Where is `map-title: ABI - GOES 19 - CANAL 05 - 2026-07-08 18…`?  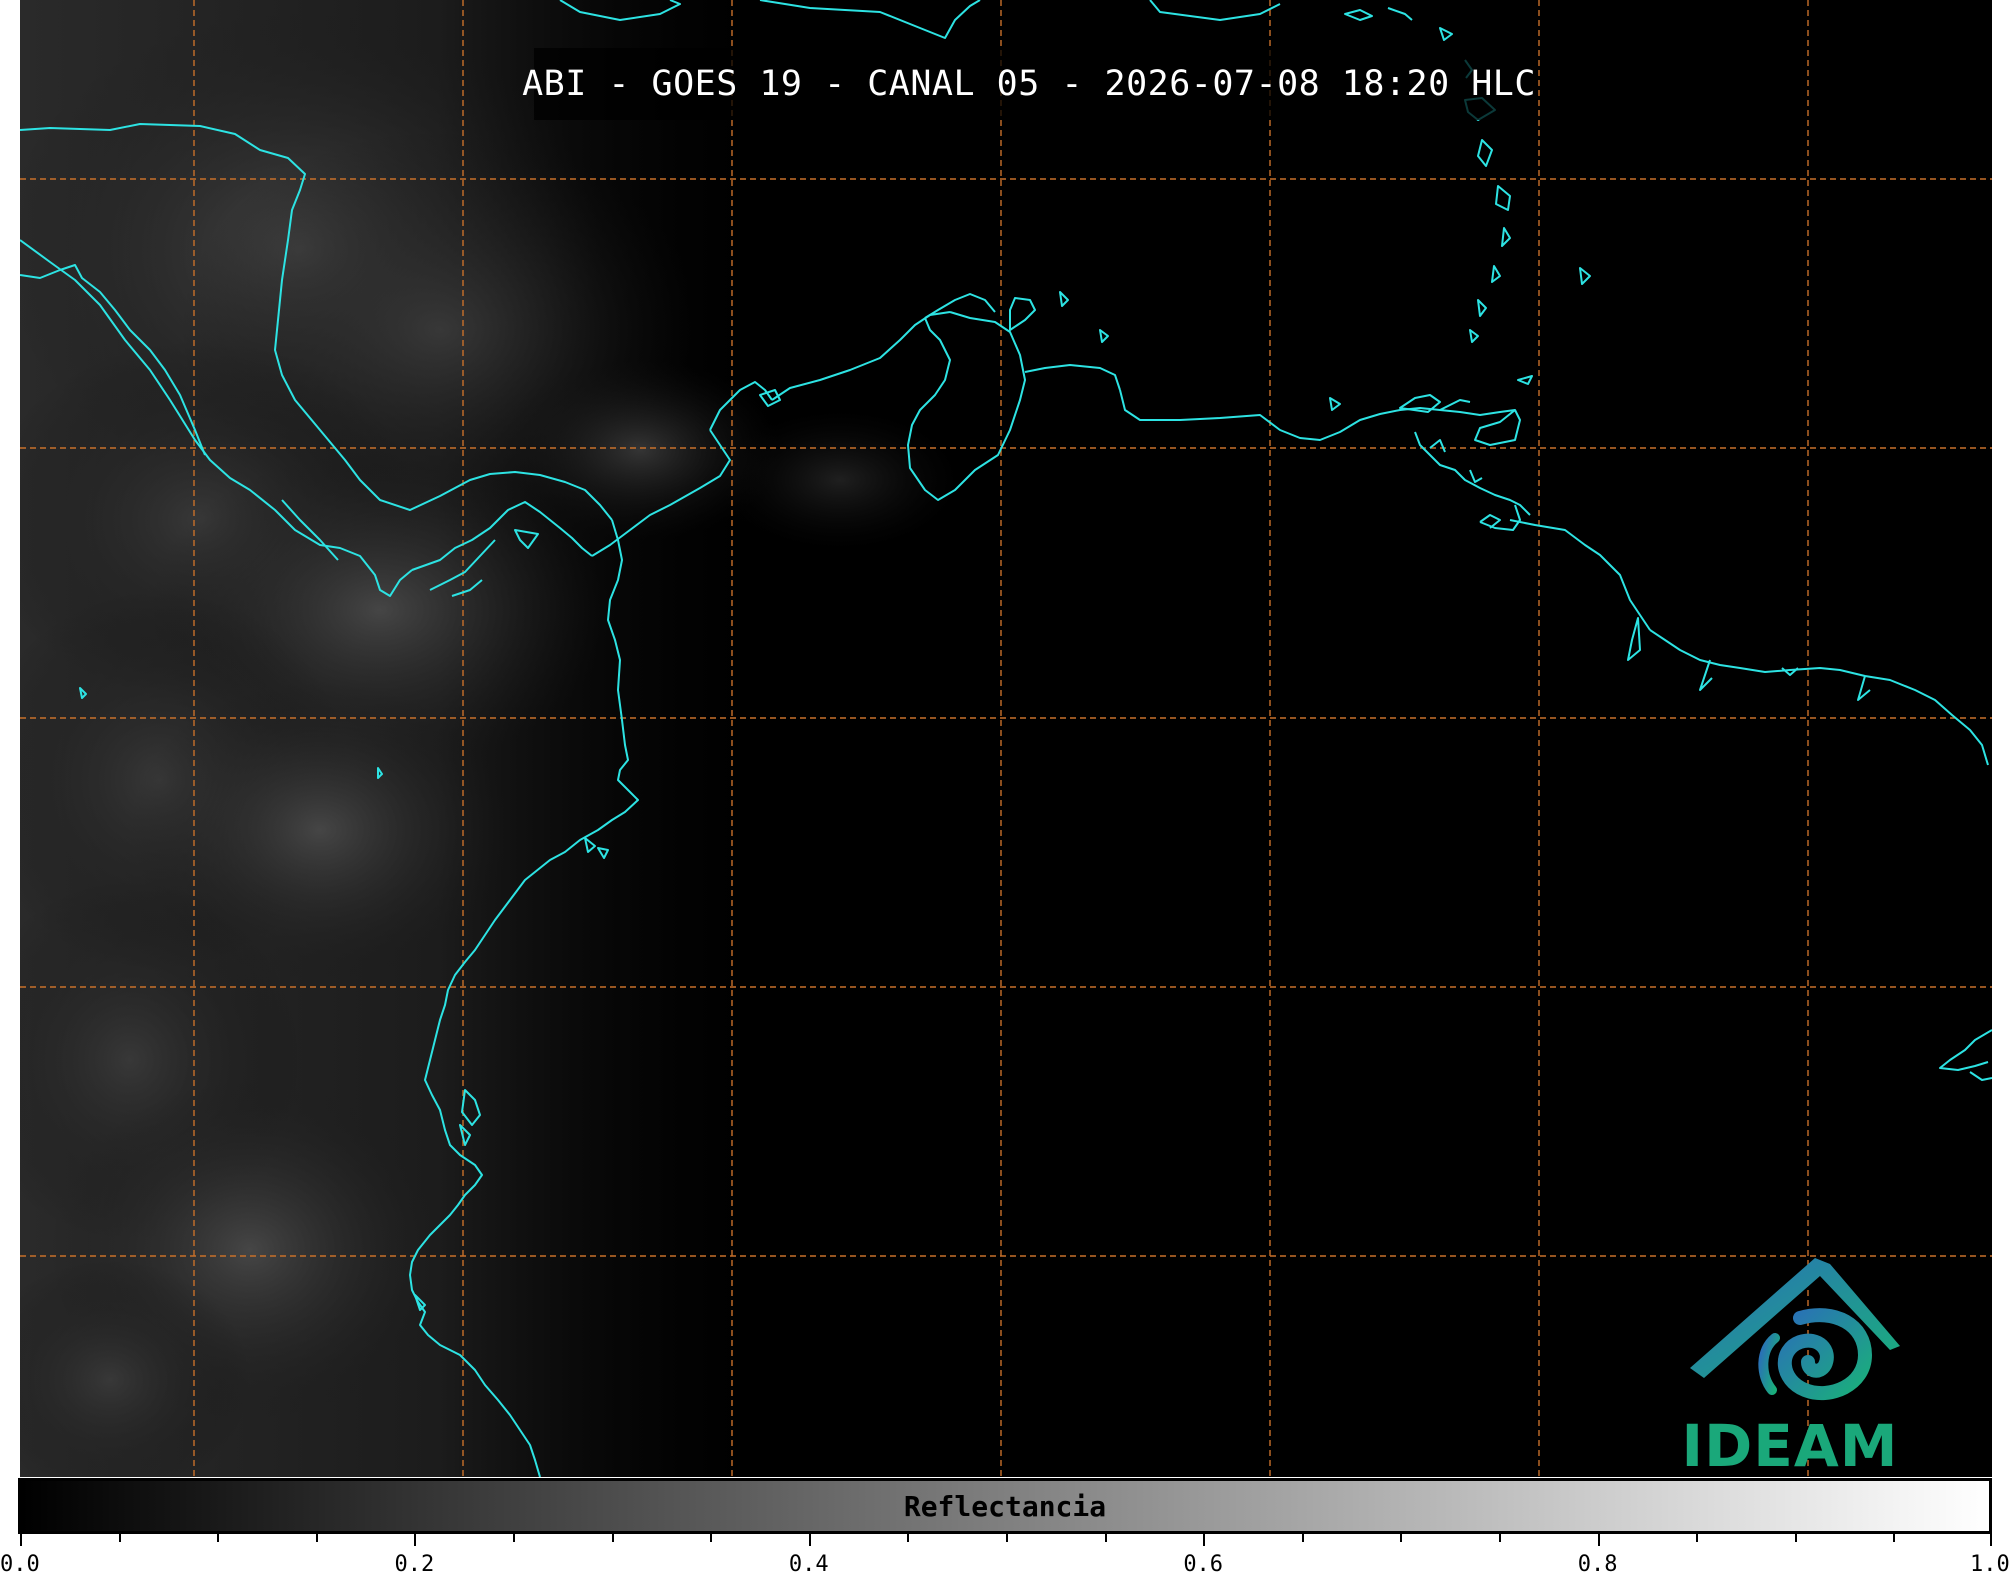 map-title: ABI - GOES 19 - CANAL 05 - 2026-07-08 18… is located at coordinates (1029, 84).